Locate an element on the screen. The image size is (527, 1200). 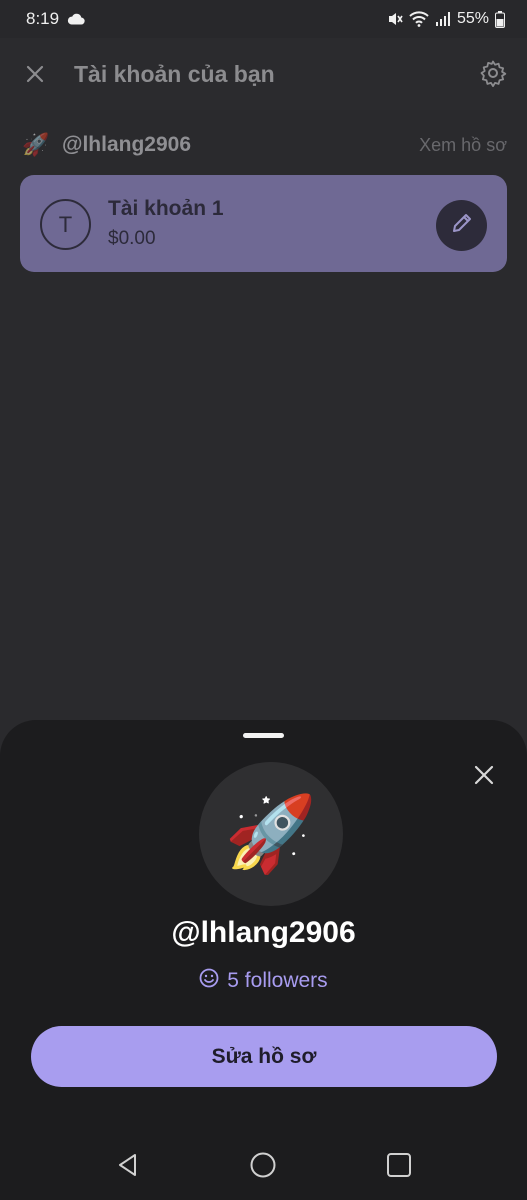
followers-count: 5 followers is located at coordinates (263, 981).